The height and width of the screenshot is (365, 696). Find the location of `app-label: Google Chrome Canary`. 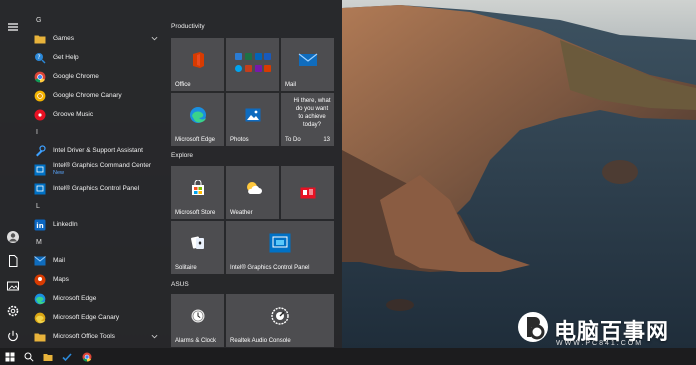

app-label: Google Chrome Canary is located at coordinates (87, 95).